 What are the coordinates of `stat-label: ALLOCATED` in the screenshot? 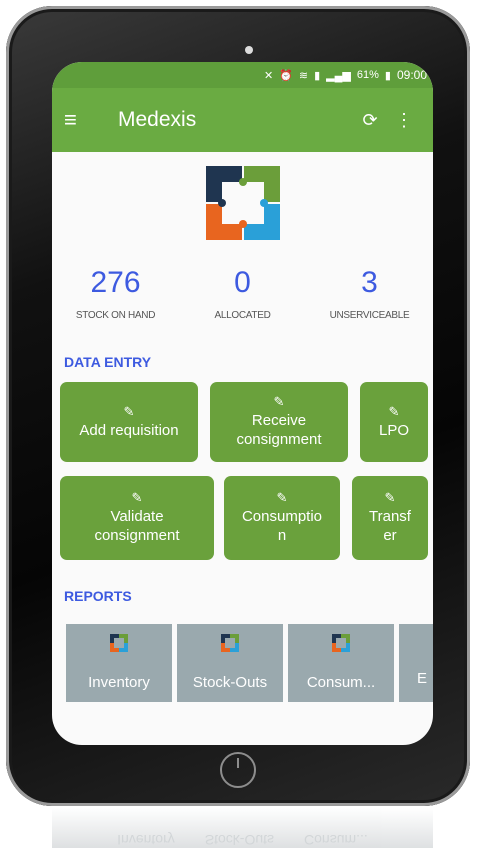 It's located at (242, 315).